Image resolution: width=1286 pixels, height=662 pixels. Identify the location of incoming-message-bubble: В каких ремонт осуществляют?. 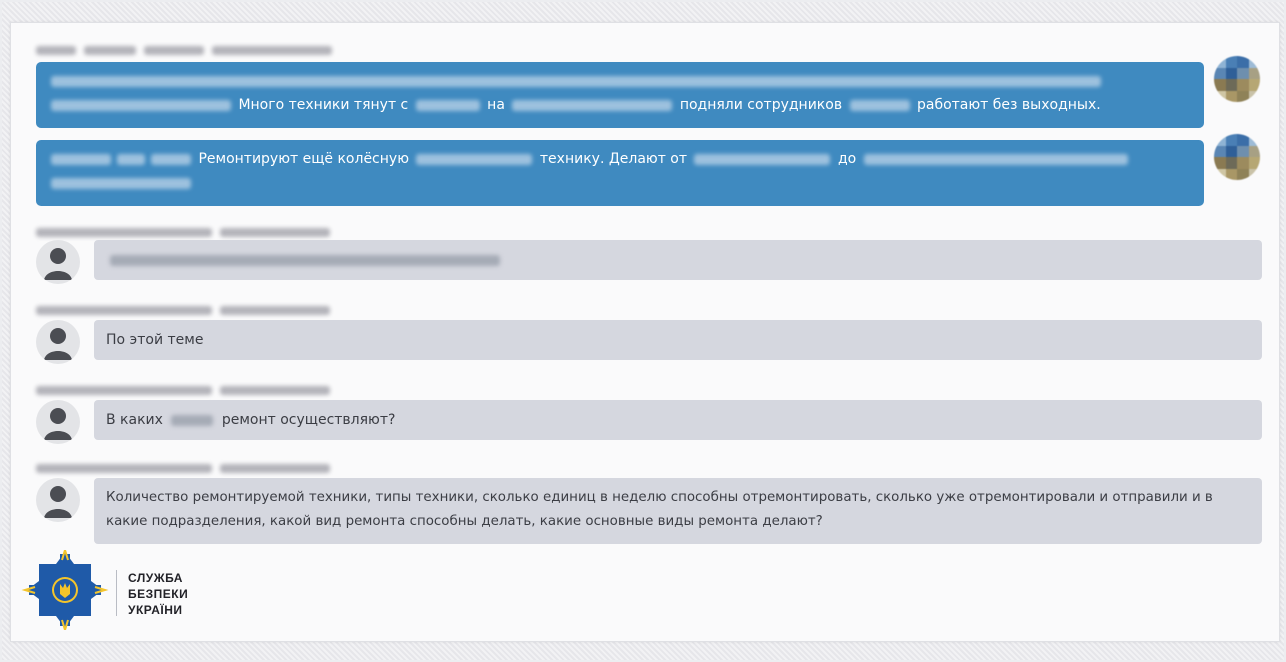
(678, 420).